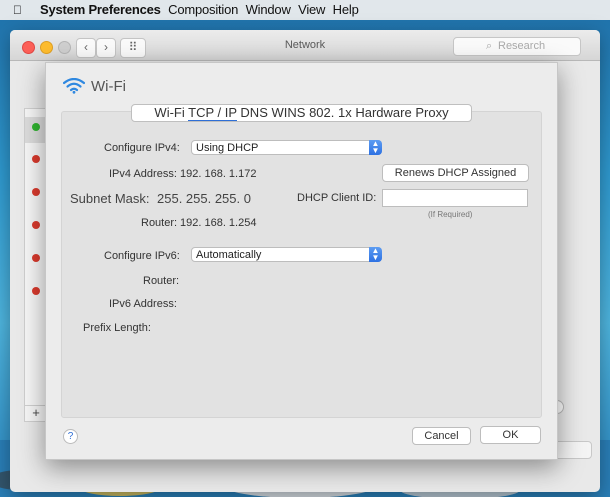 This screenshot has width=610, height=497. I want to click on tab-tcp-ip: TCP / IP, so click(212, 113).